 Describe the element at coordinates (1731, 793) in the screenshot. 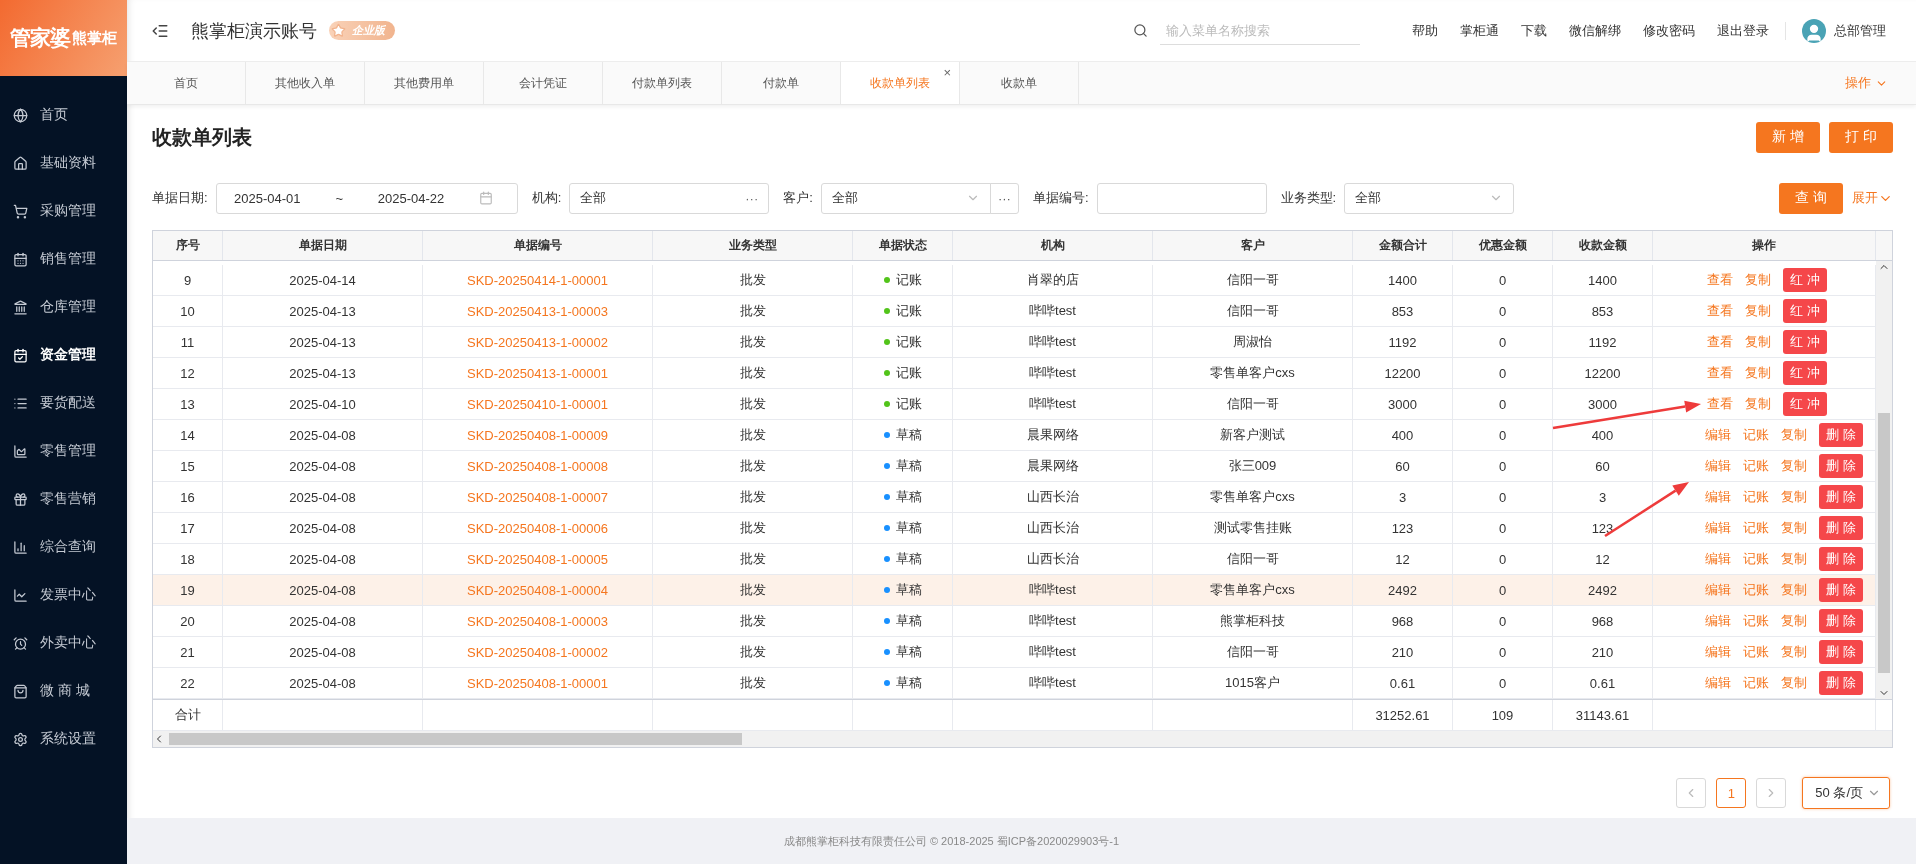

I see `page-button: 1` at that location.